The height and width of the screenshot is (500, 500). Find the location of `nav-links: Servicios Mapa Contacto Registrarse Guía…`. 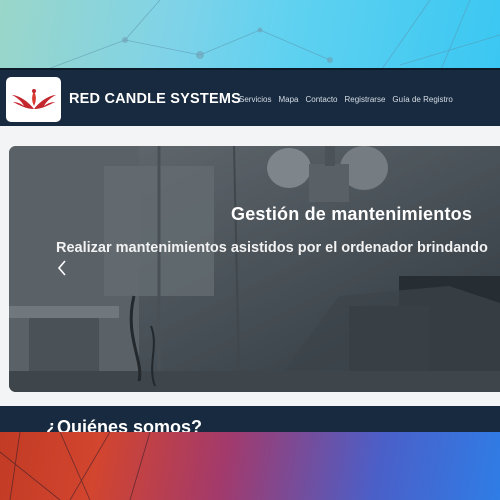

nav-links: Servicios Mapa Contacto Registrarse Guía… is located at coordinates (346, 99).